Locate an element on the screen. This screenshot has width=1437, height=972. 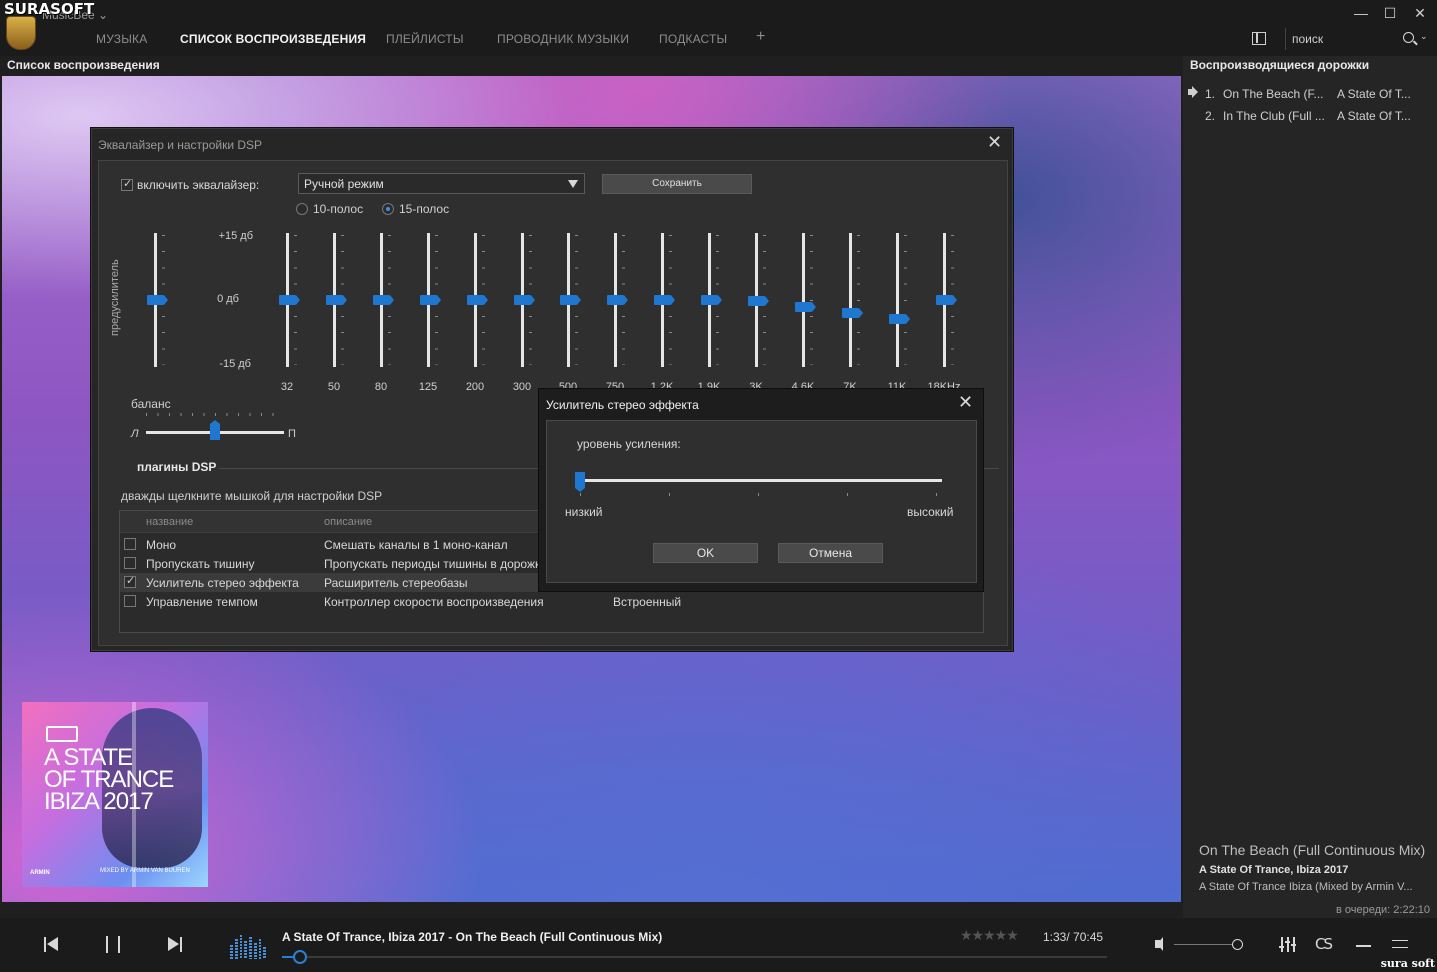
enable-equalizer-label: включить эквалайзер: is located at coordinates (198, 185).